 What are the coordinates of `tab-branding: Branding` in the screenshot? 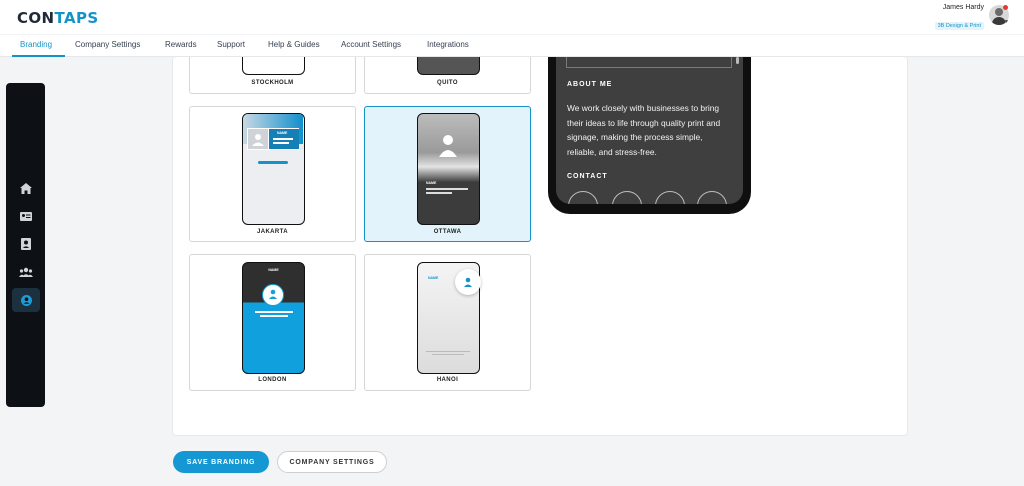 It's located at (36, 44).